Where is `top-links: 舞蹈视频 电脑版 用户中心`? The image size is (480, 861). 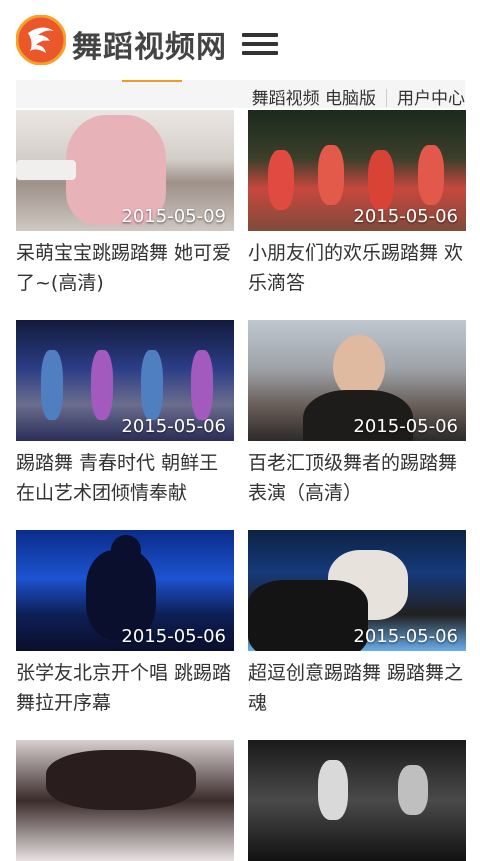 top-links: 舞蹈视频 电脑版 用户中心 is located at coordinates (358, 96).